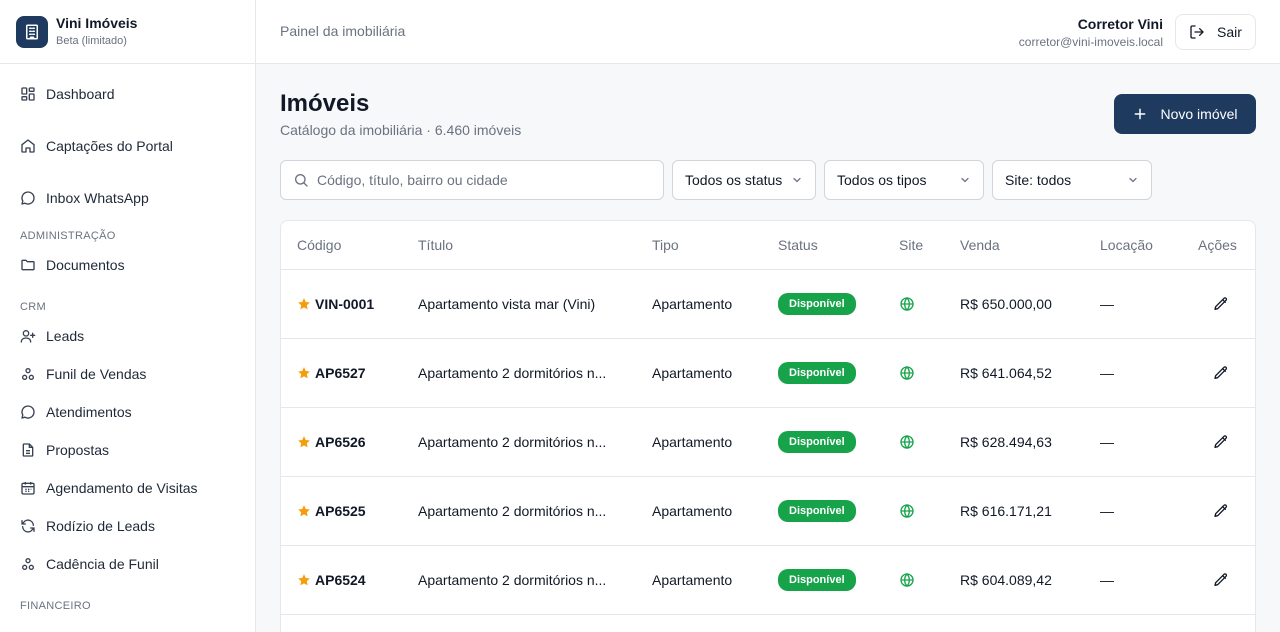  I want to click on status-filter-select: Todos os status, so click(744, 180).